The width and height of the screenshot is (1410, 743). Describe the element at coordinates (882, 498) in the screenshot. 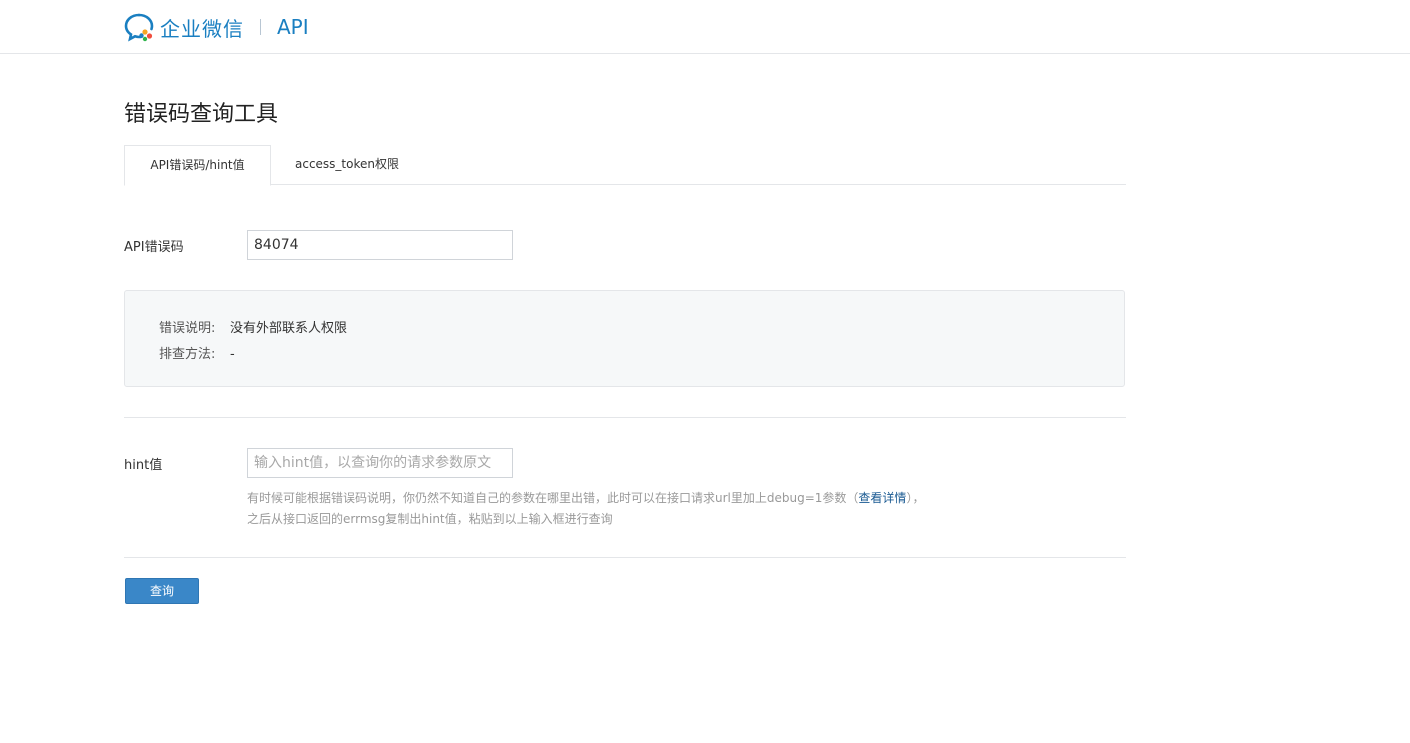

I see `view-details-link: 查看详情` at that location.